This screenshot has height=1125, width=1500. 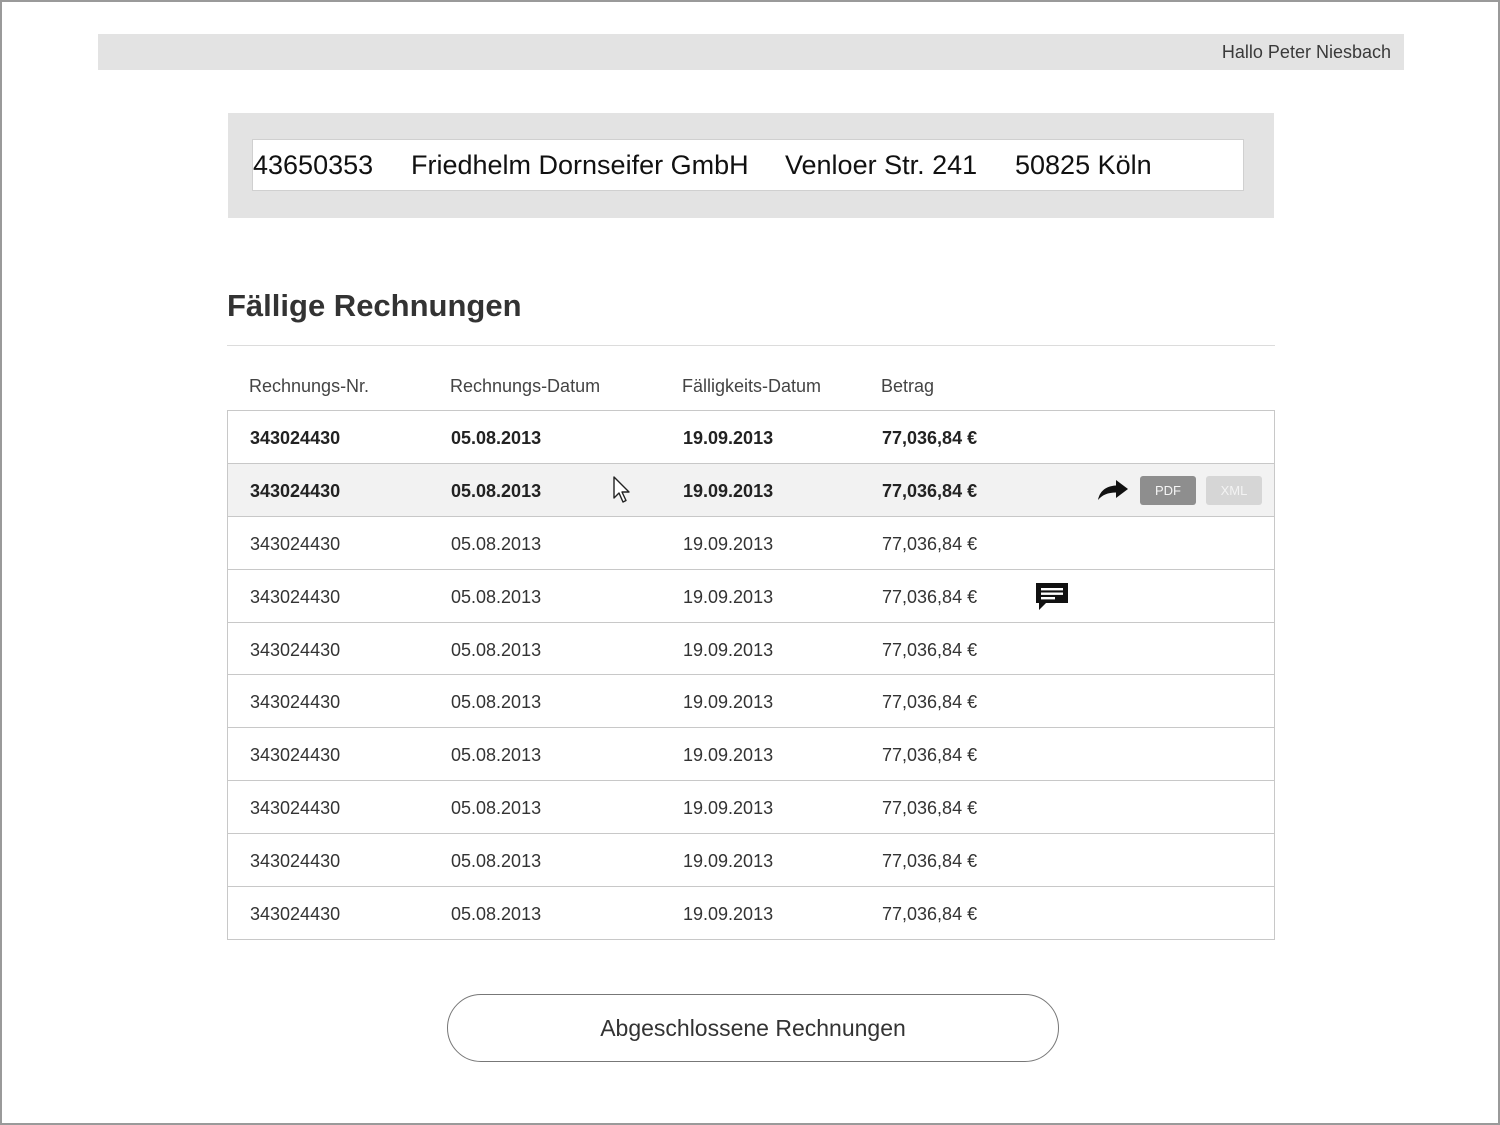 What do you see at coordinates (1113, 490) in the screenshot?
I see `forward-arrow-icon` at bounding box center [1113, 490].